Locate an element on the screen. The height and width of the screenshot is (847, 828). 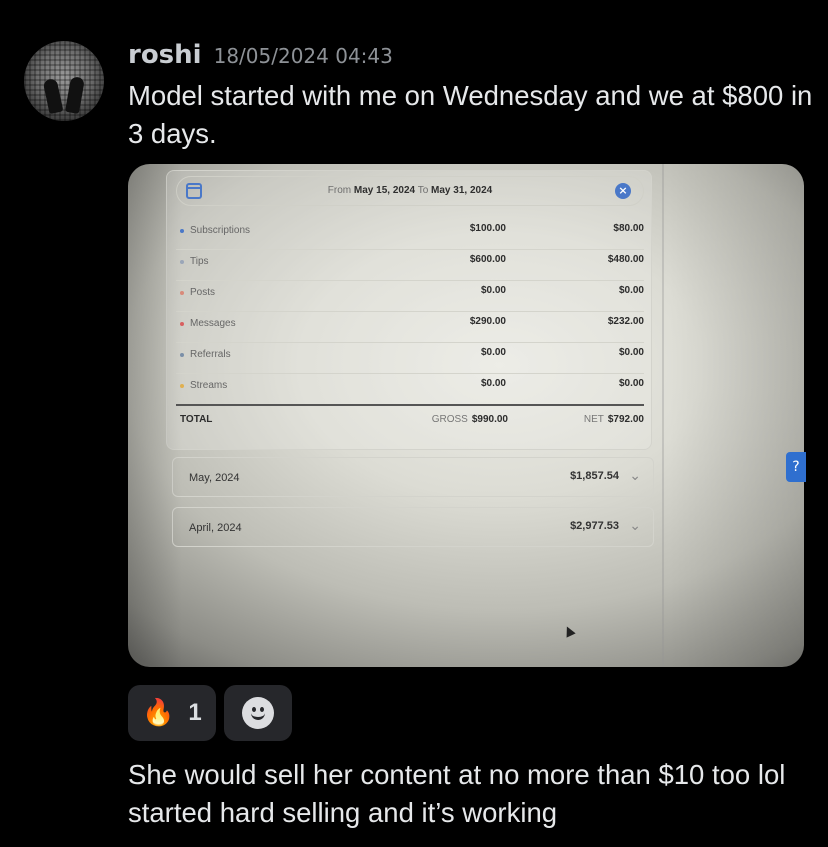
row-label: Subscriptions is located at coordinates (220, 230).